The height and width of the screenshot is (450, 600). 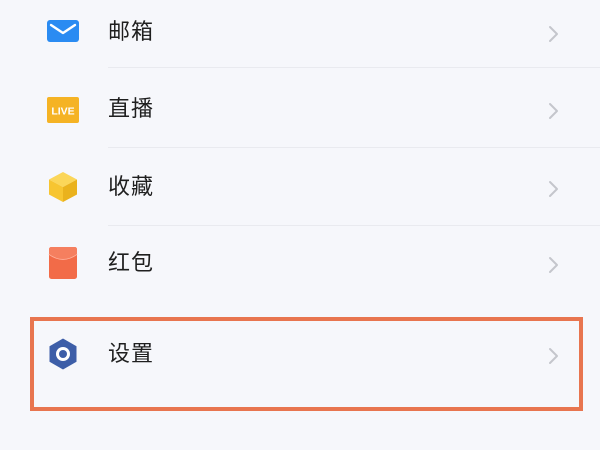 I want to click on favorites-cube-icon, so click(x=63, y=187).